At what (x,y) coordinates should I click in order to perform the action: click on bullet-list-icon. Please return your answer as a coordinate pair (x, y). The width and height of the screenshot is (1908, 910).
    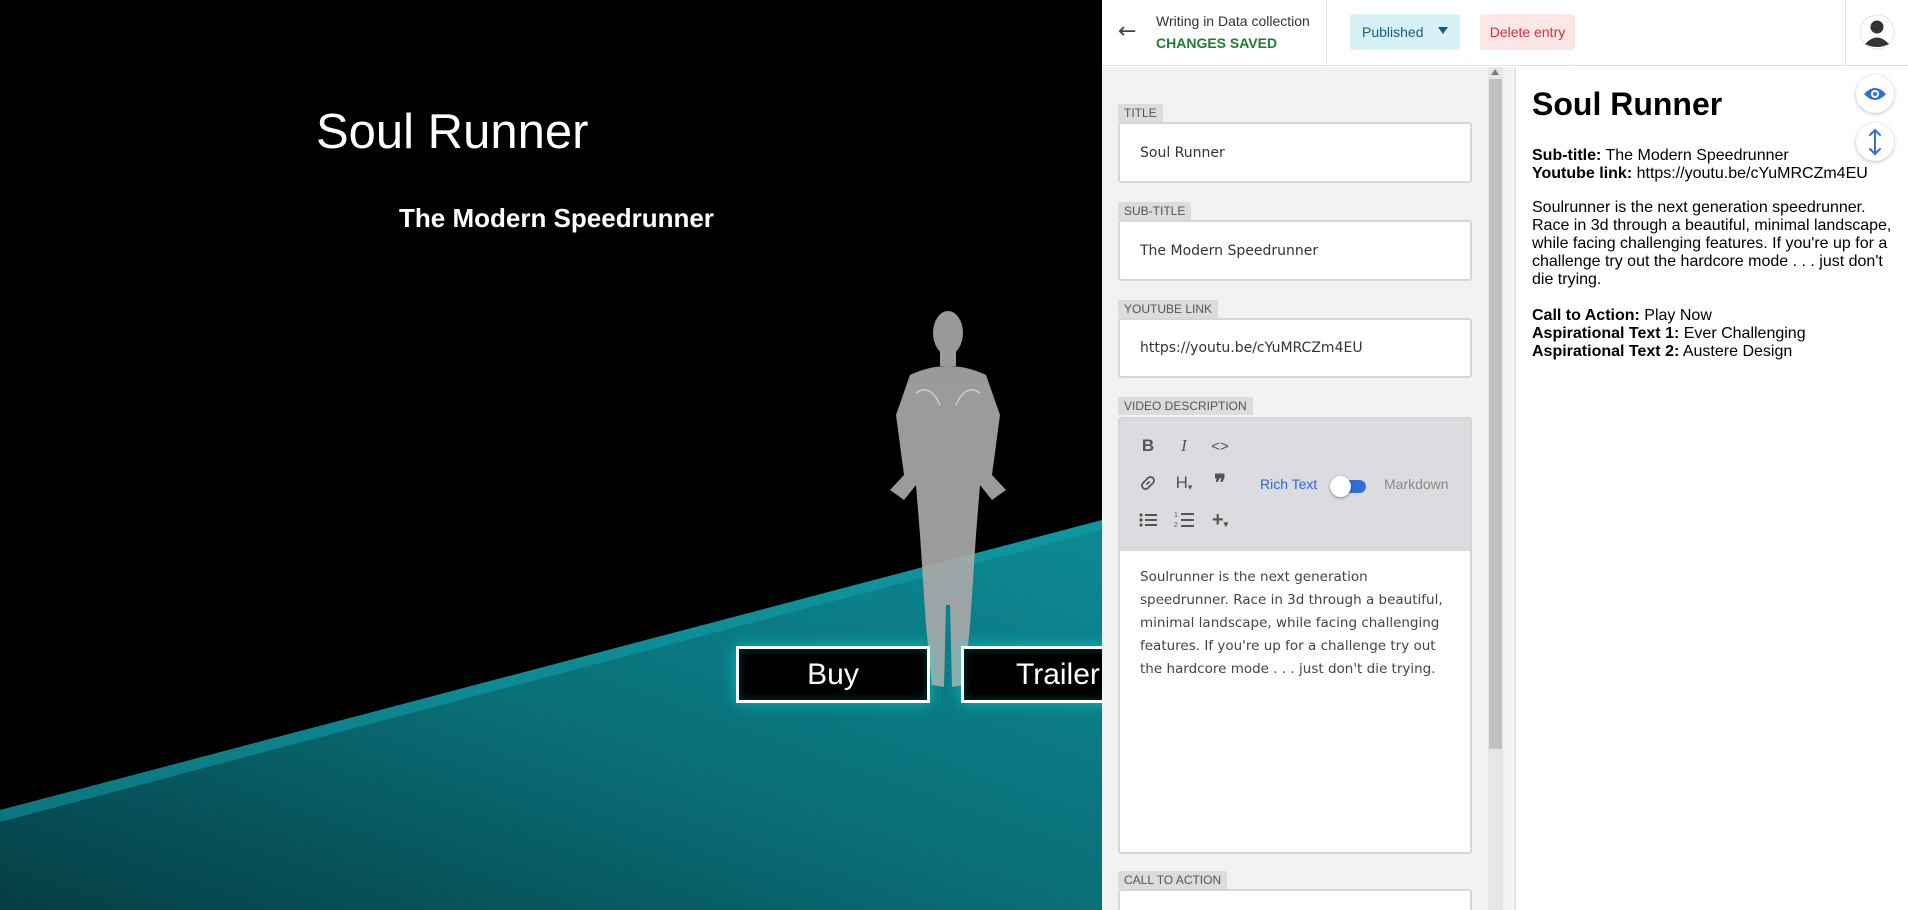
    Looking at the image, I should click on (1148, 520).